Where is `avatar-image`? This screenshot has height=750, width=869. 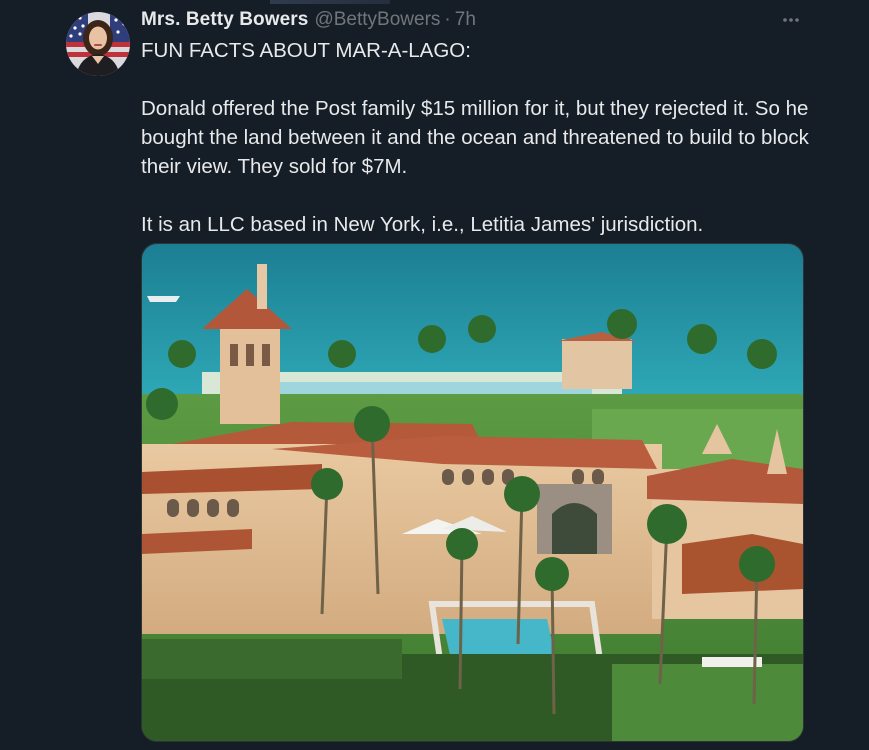
avatar-image is located at coordinates (98, 44).